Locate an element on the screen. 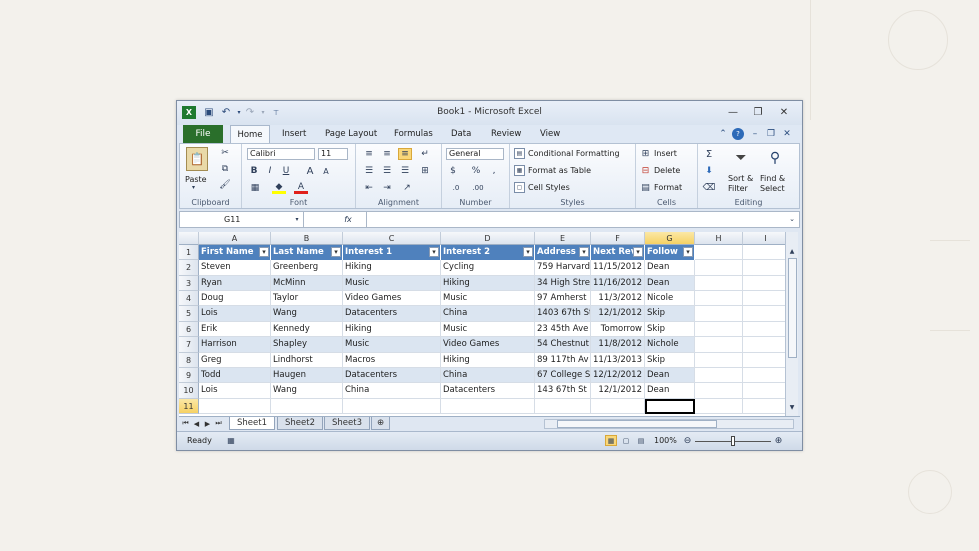 Image resolution: width=979 pixels, height=551 pixels. paste-button: Paste is located at coordinates (196, 179).